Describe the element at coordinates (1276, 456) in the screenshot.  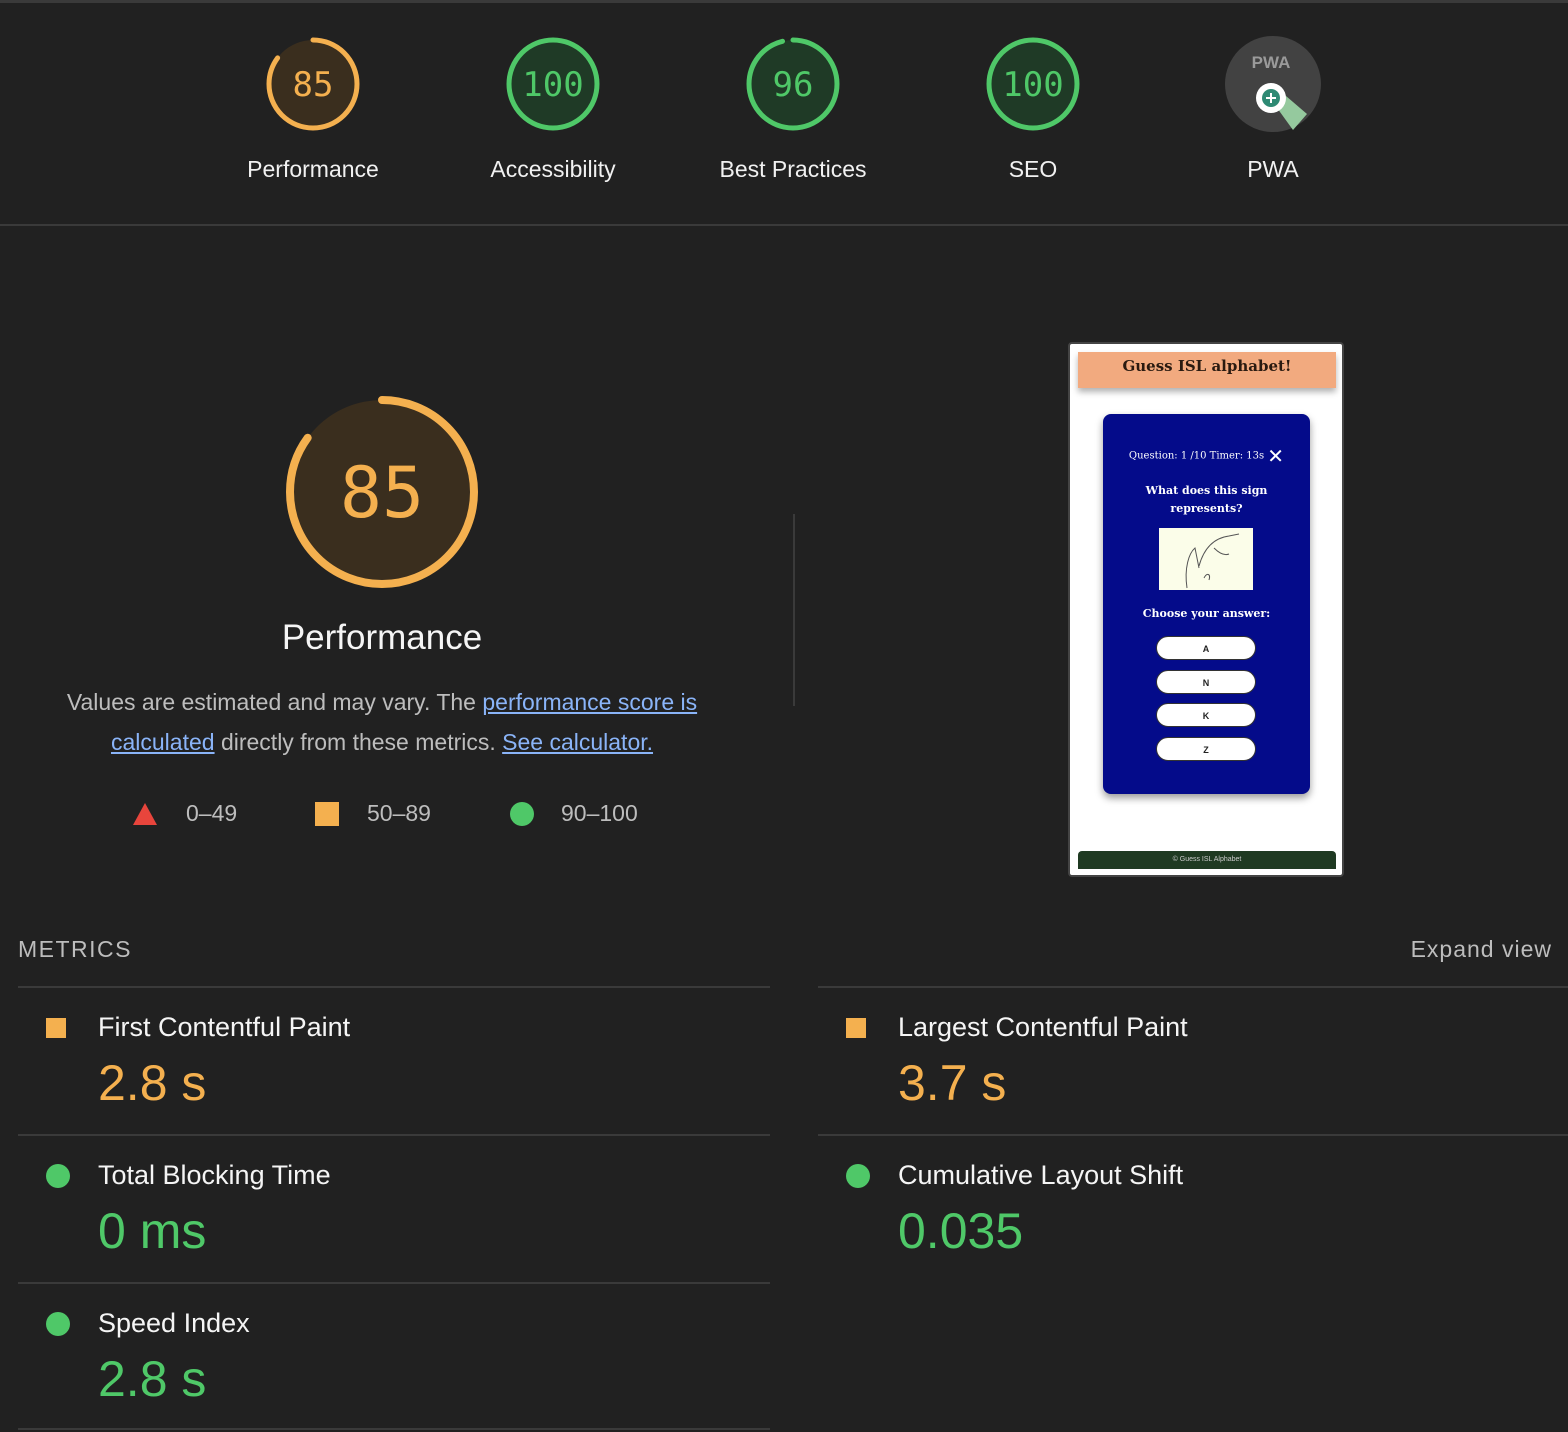
I see `close-icon: ✕` at that location.